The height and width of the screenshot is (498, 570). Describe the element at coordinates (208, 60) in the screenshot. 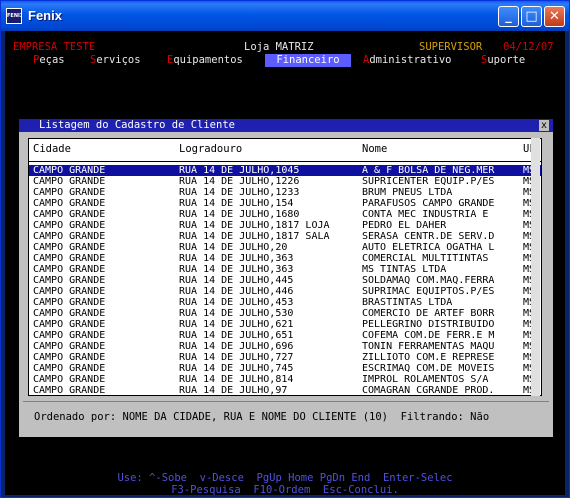

I see `menu-label: quipamentos` at that location.